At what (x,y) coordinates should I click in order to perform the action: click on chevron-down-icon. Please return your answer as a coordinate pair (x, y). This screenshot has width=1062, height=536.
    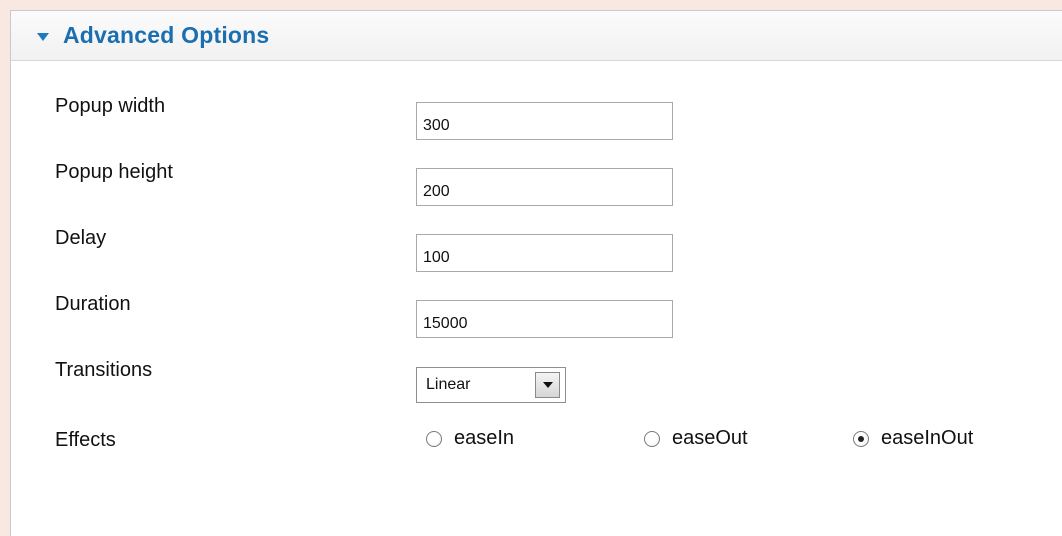
    Looking at the image, I should click on (547, 385).